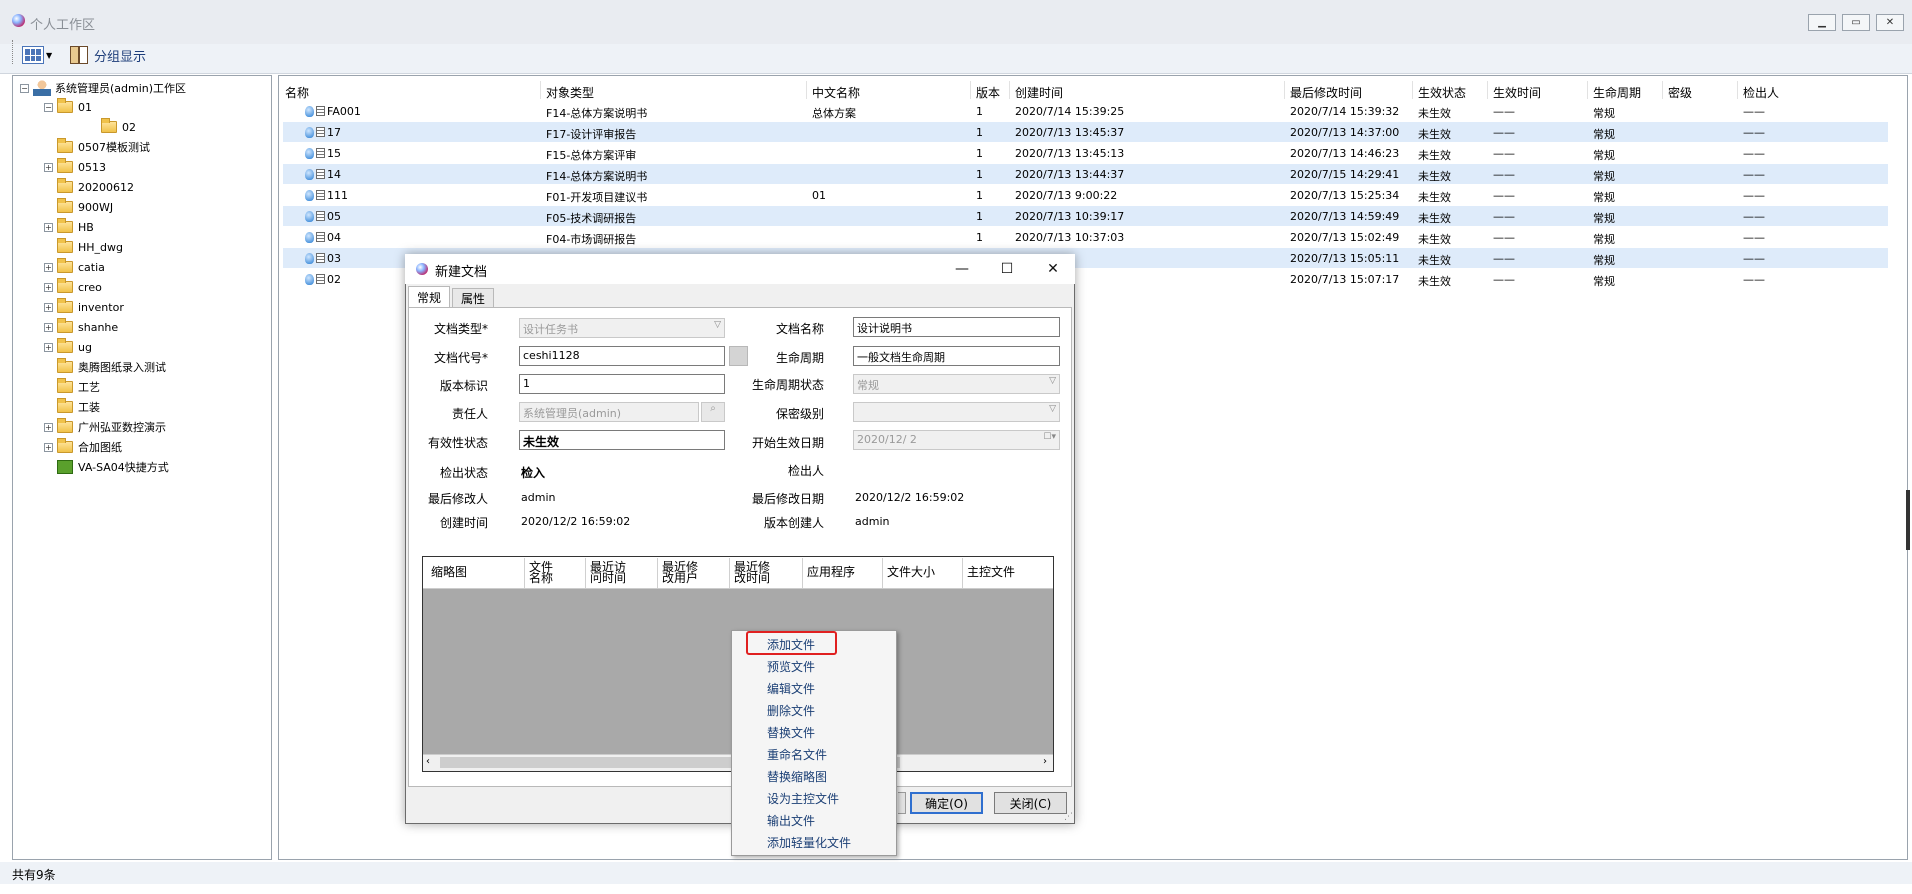 The width and height of the screenshot is (1912, 894). I want to click on column-header: 检出人, so click(1761, 92).